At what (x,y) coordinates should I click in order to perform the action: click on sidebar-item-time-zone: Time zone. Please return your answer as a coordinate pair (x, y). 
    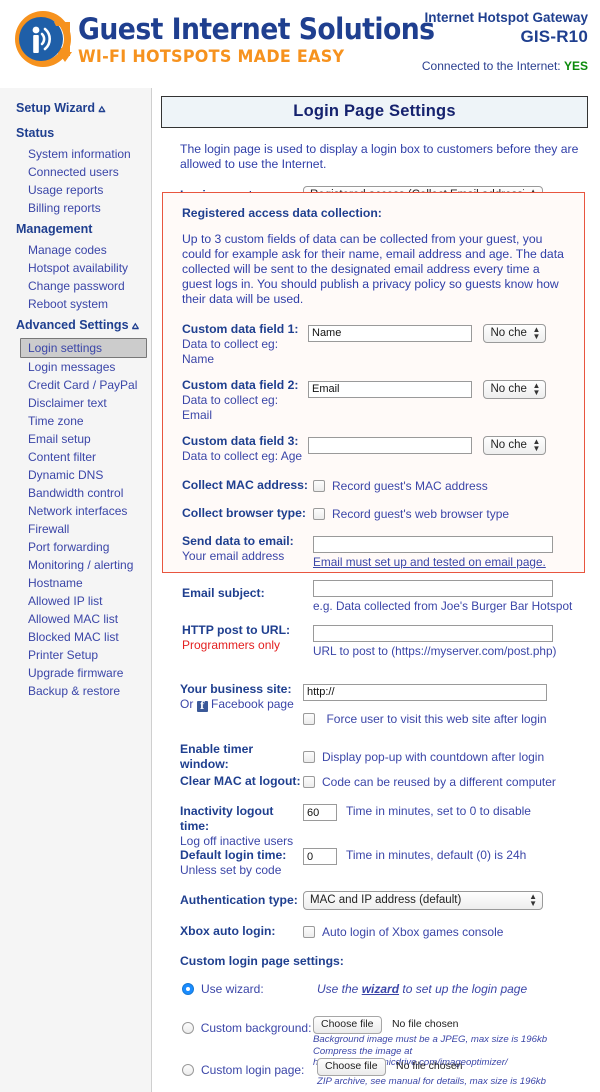
    Looking at the image, I should click on (75, 421).